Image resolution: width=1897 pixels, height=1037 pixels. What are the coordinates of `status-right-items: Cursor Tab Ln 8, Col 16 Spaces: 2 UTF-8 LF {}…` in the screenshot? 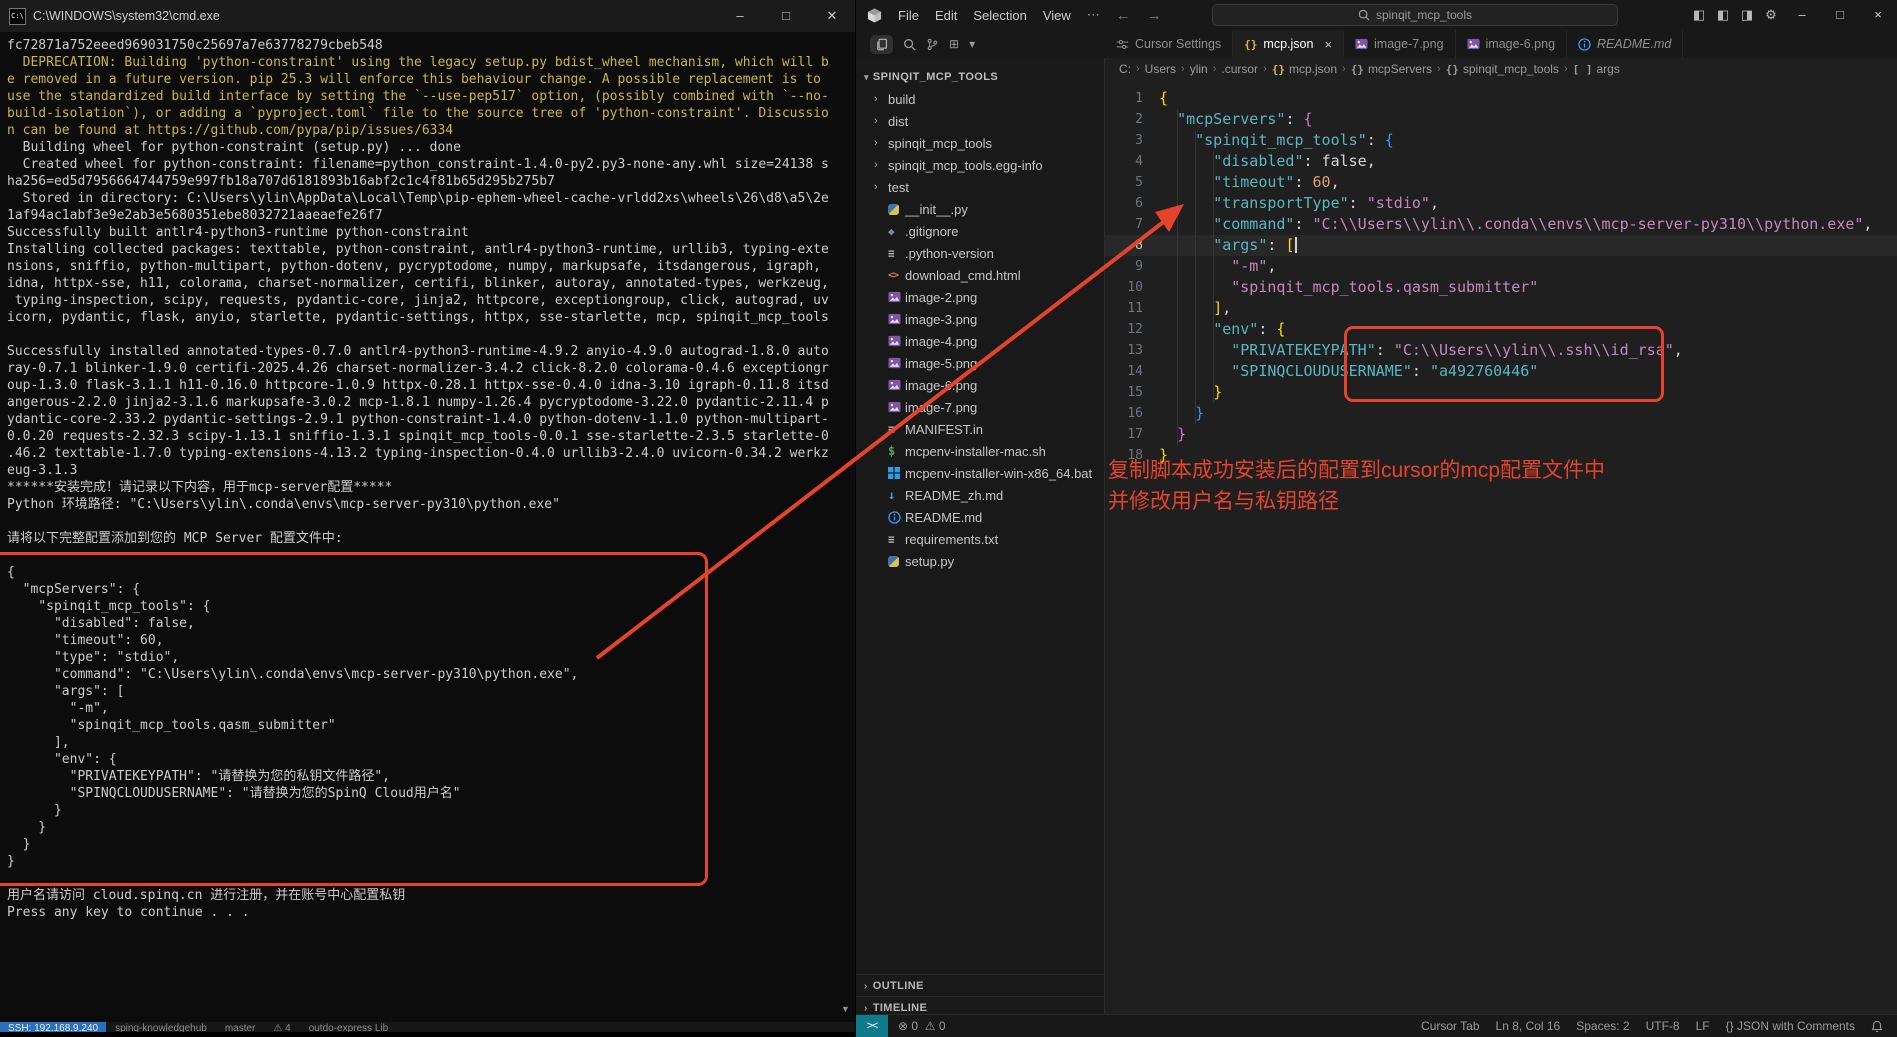 It's located at (1659, 1026).